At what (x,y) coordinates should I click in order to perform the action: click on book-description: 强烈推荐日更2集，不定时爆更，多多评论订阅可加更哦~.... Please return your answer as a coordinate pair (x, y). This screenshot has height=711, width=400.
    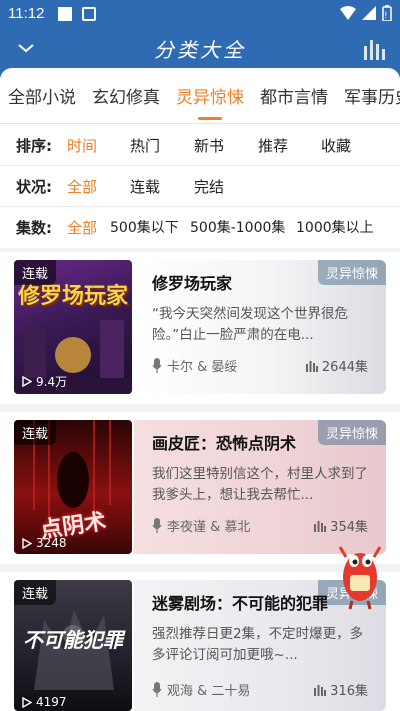
    Looking at the image, I should click on (258, 644).